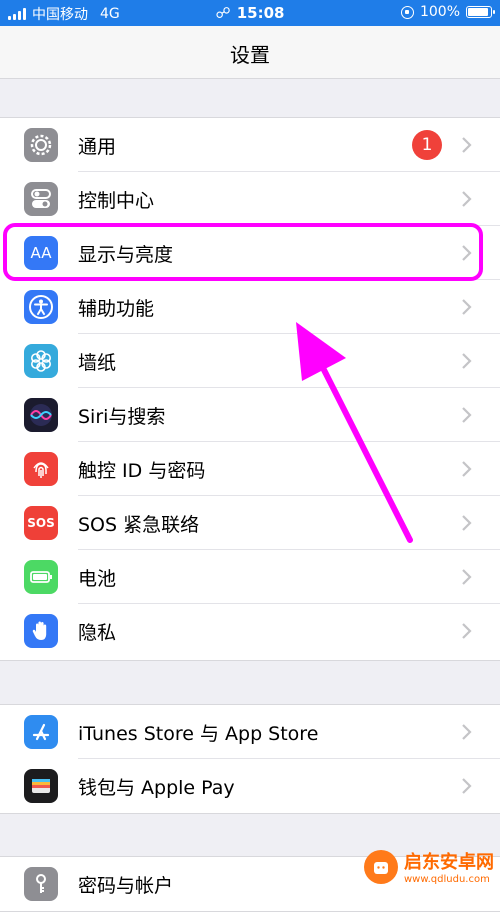 Image resolution: width=500 pixels, height=912 pixels. I want to click on icon-text: AA, so click(41, 253).